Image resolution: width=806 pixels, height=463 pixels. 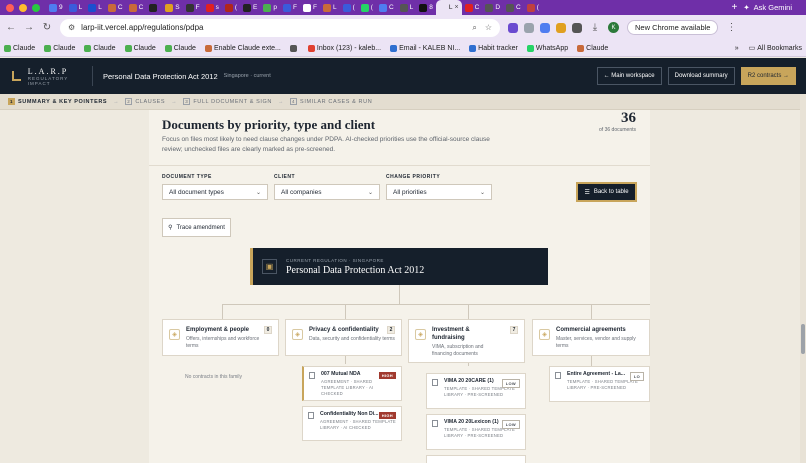 What do you see at coordinates (71, 27) in the screenshot?
I see `site-info-icon: ⚙` at bounding box center [71, 27].